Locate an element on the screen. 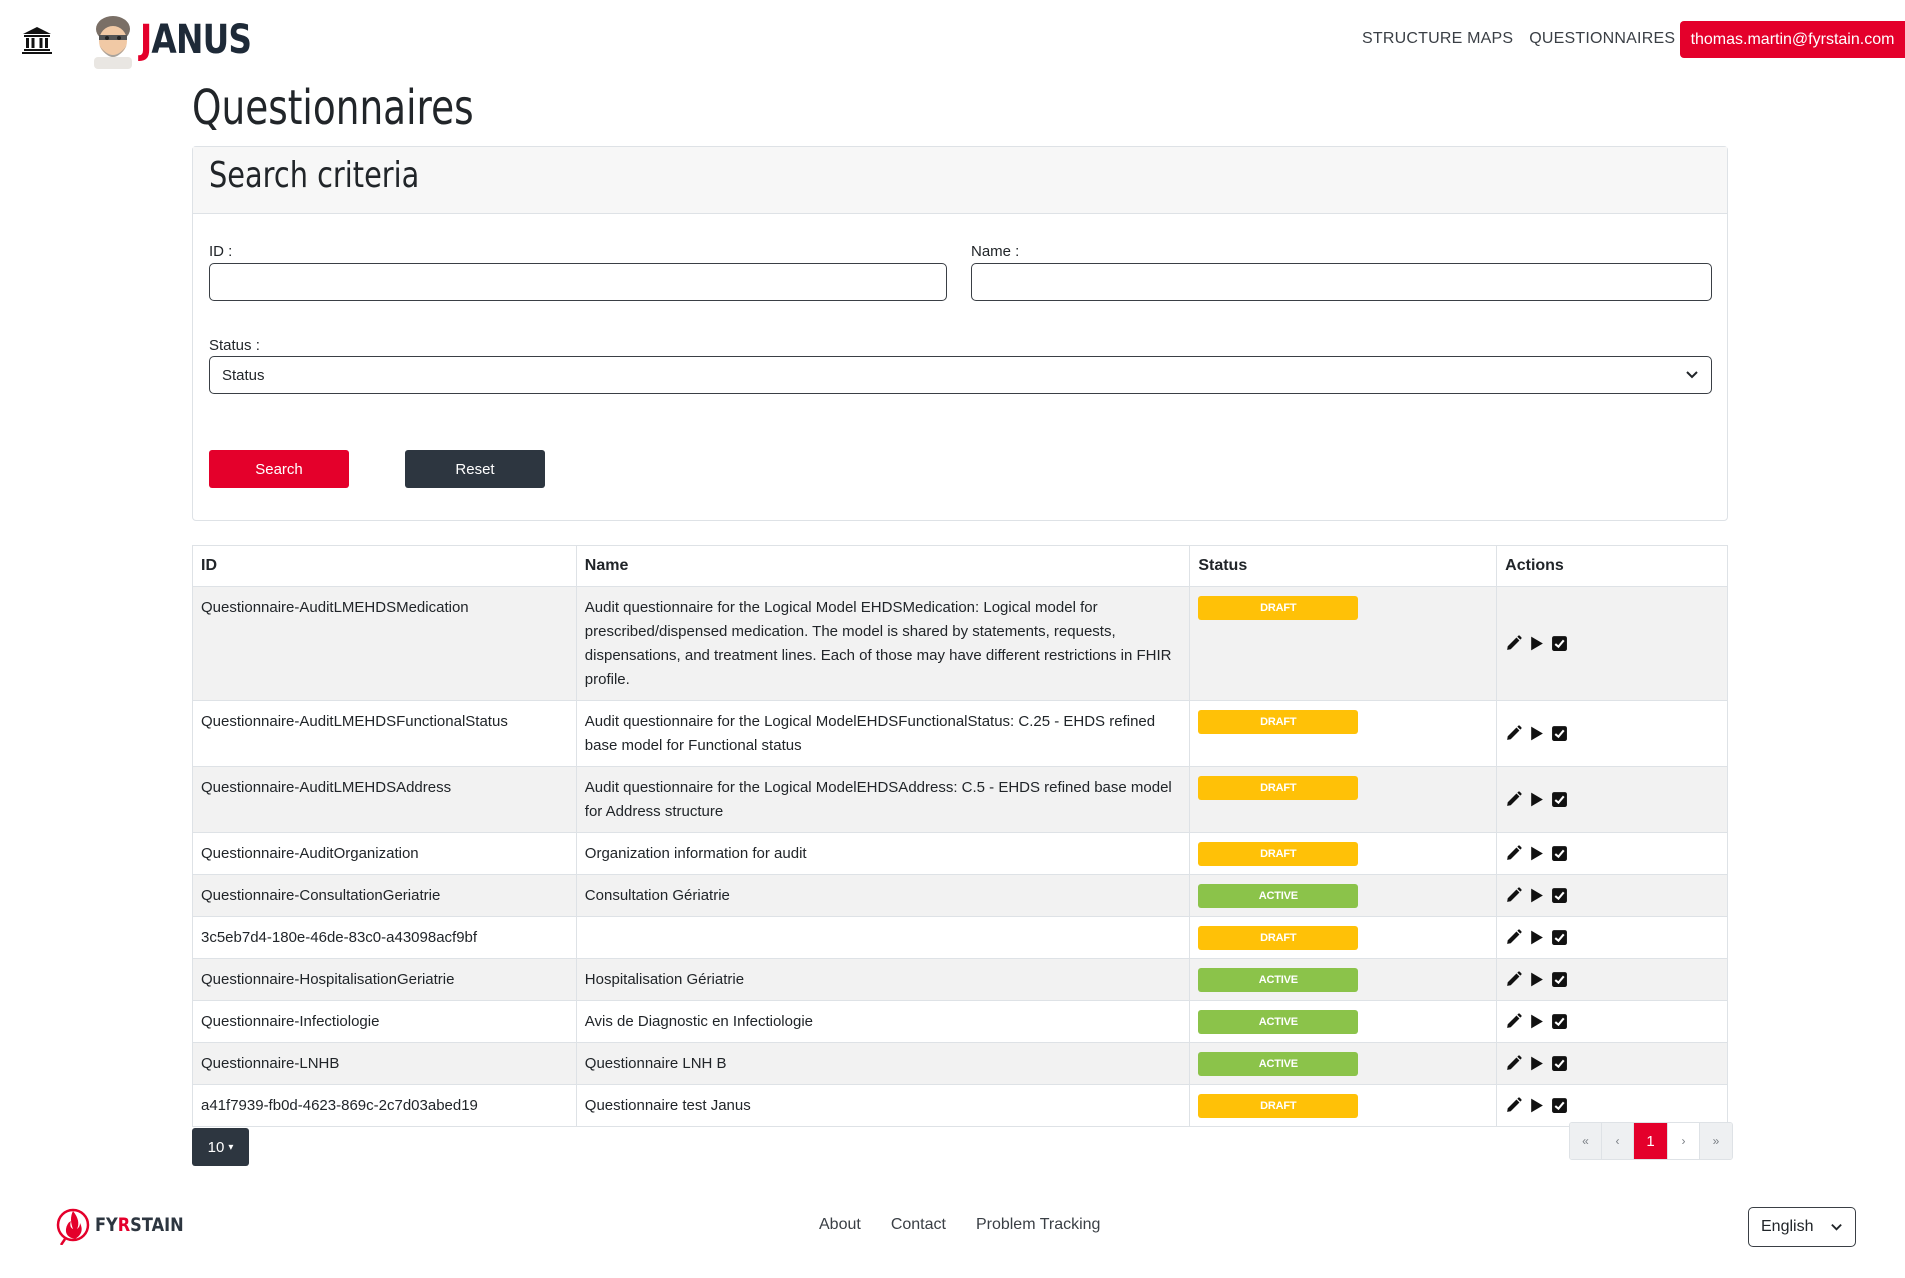  cell-id: Questionnaire-LNHB is located at coordinates (384, 1063).